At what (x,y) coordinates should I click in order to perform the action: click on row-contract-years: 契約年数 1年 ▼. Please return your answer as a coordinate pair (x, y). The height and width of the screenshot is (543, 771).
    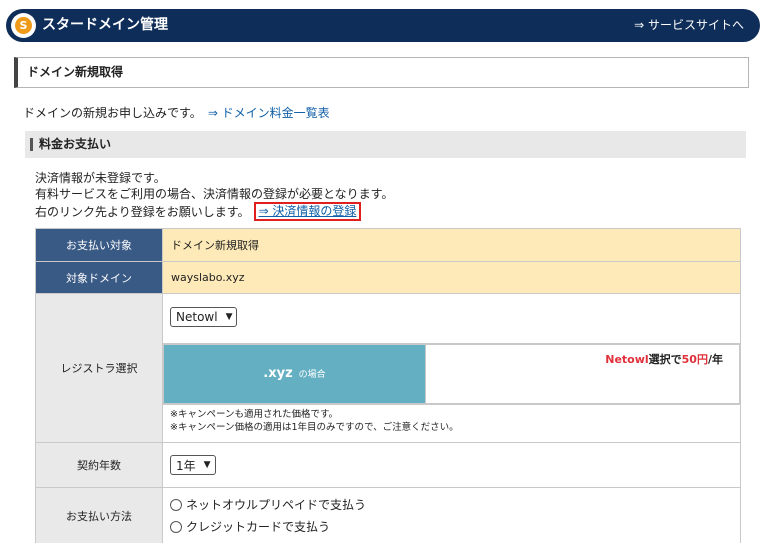
    Looking at the image, I should click on (388, 465).